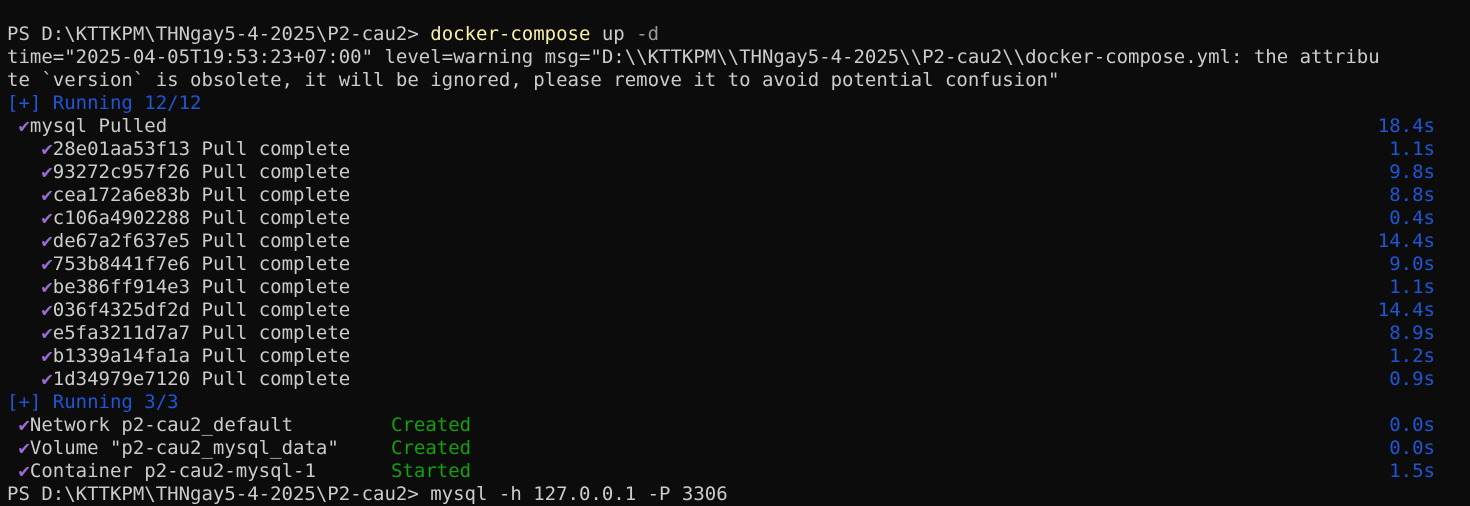  What do you see at coordinates (1412, 356) in the screenshot?
I see `layer-time: 1.2s` at bounding box center [1412, 356].